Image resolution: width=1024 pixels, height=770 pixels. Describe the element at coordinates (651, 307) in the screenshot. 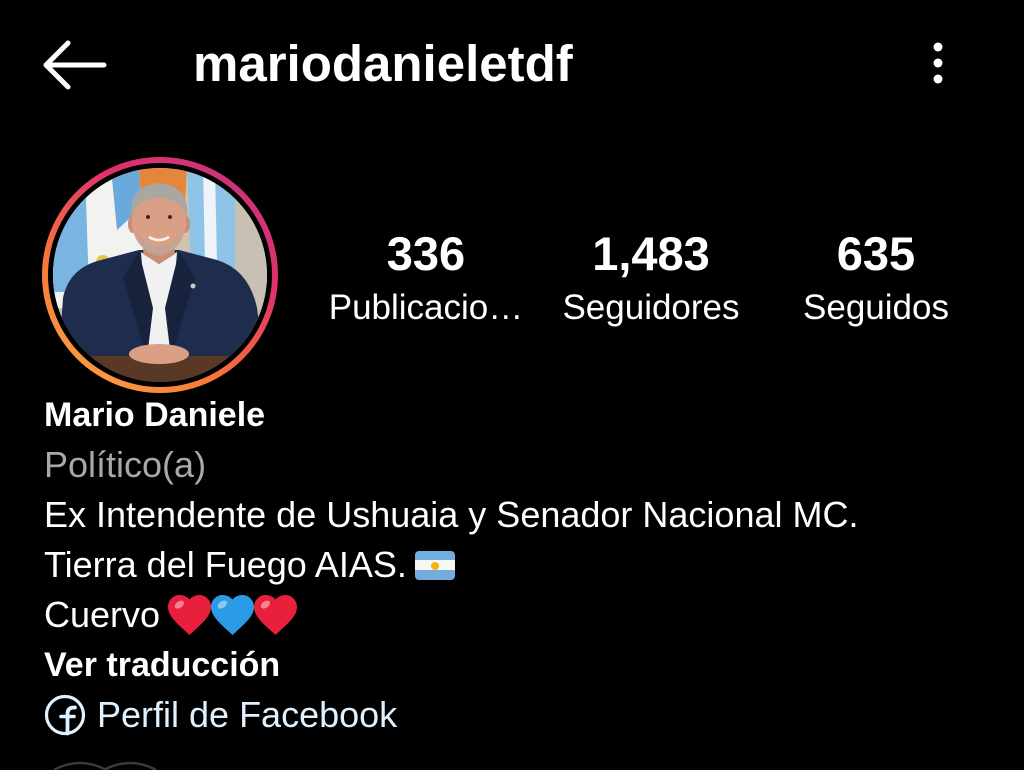

I see `stat-followers-label: Seguidores` at that location.